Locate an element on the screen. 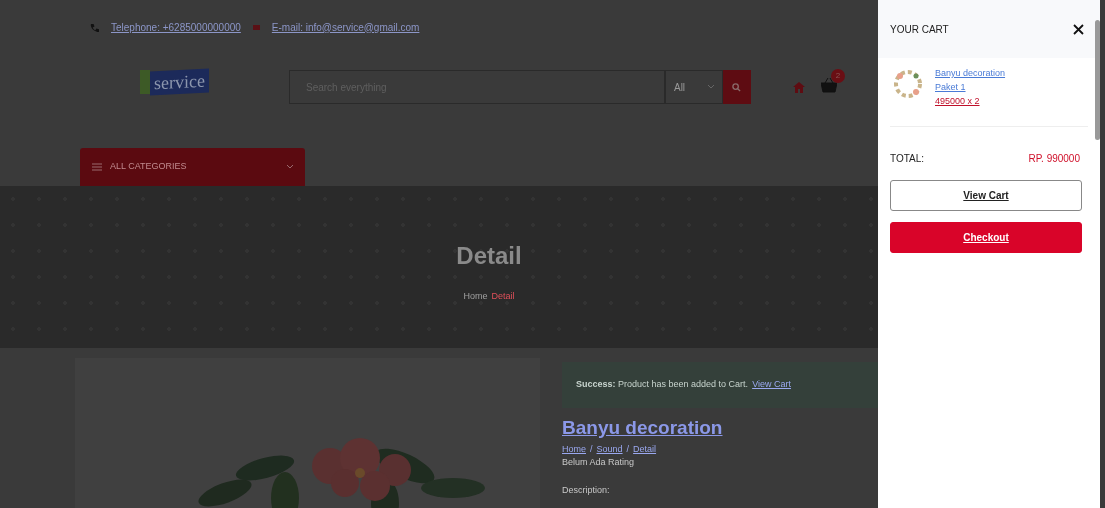  search-icon is located at coordinates (737, 87).